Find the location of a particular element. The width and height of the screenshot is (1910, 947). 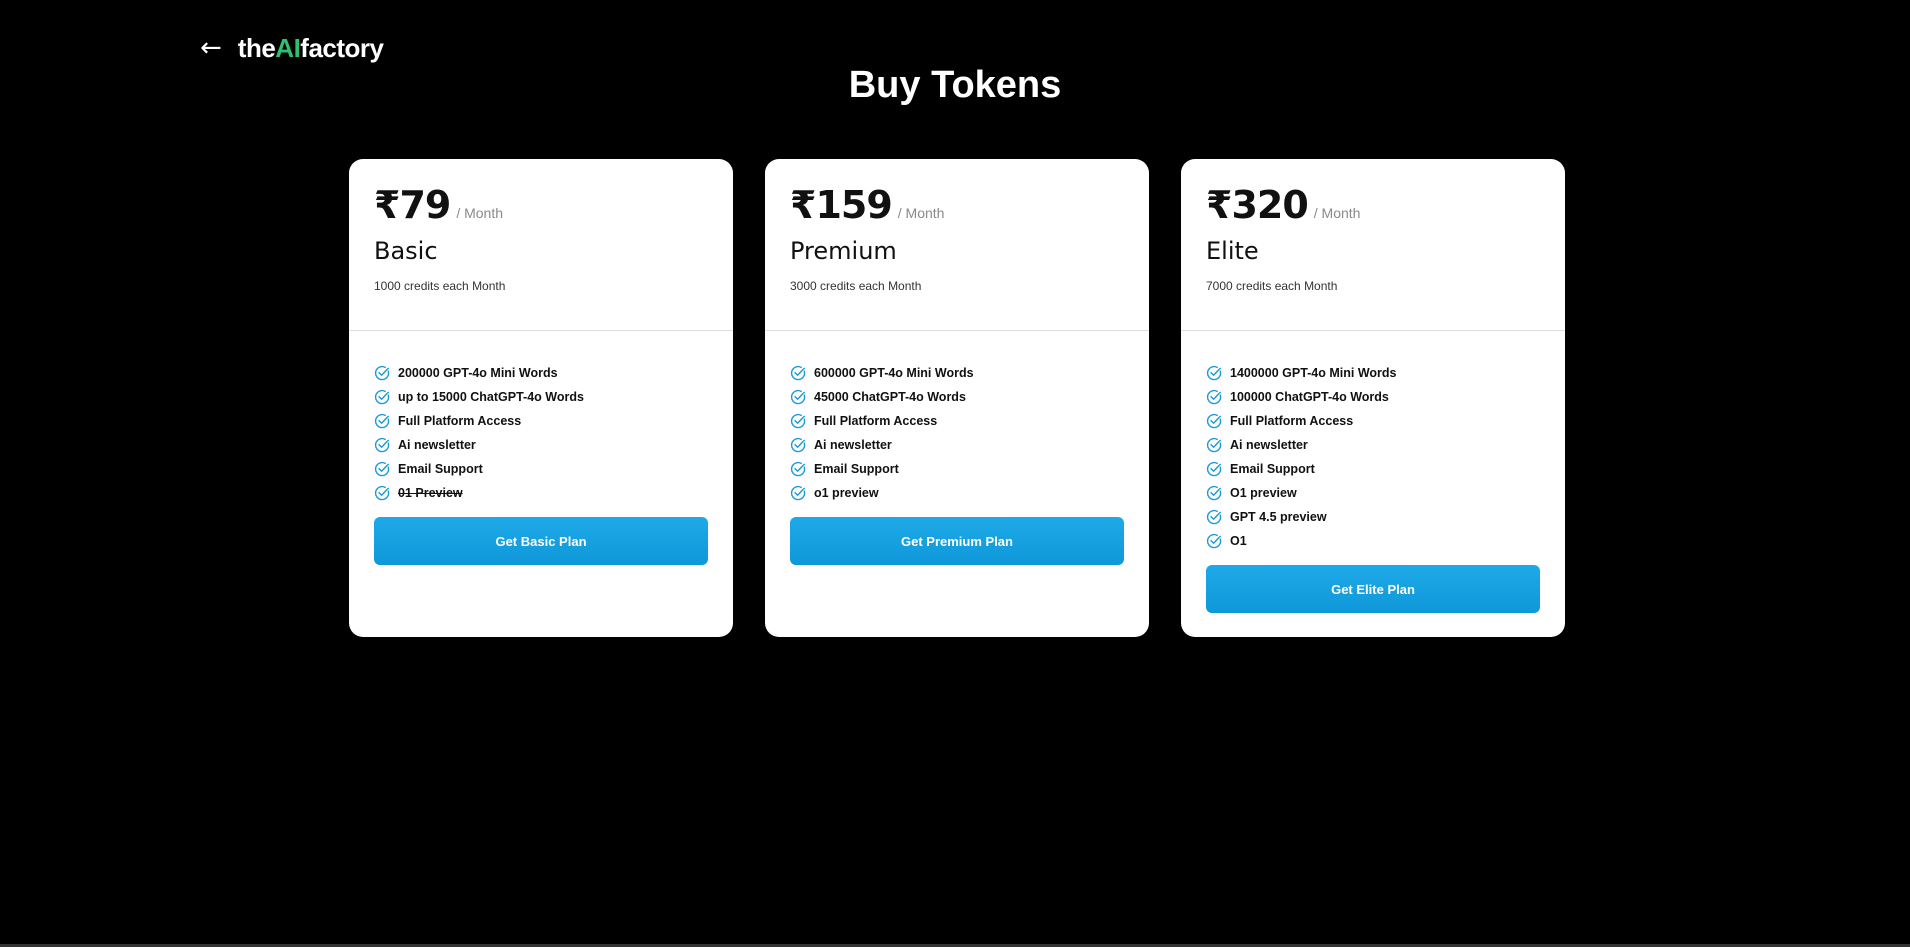

plan-credits: 3000 credits each Month is located at coordinates (856, 286).